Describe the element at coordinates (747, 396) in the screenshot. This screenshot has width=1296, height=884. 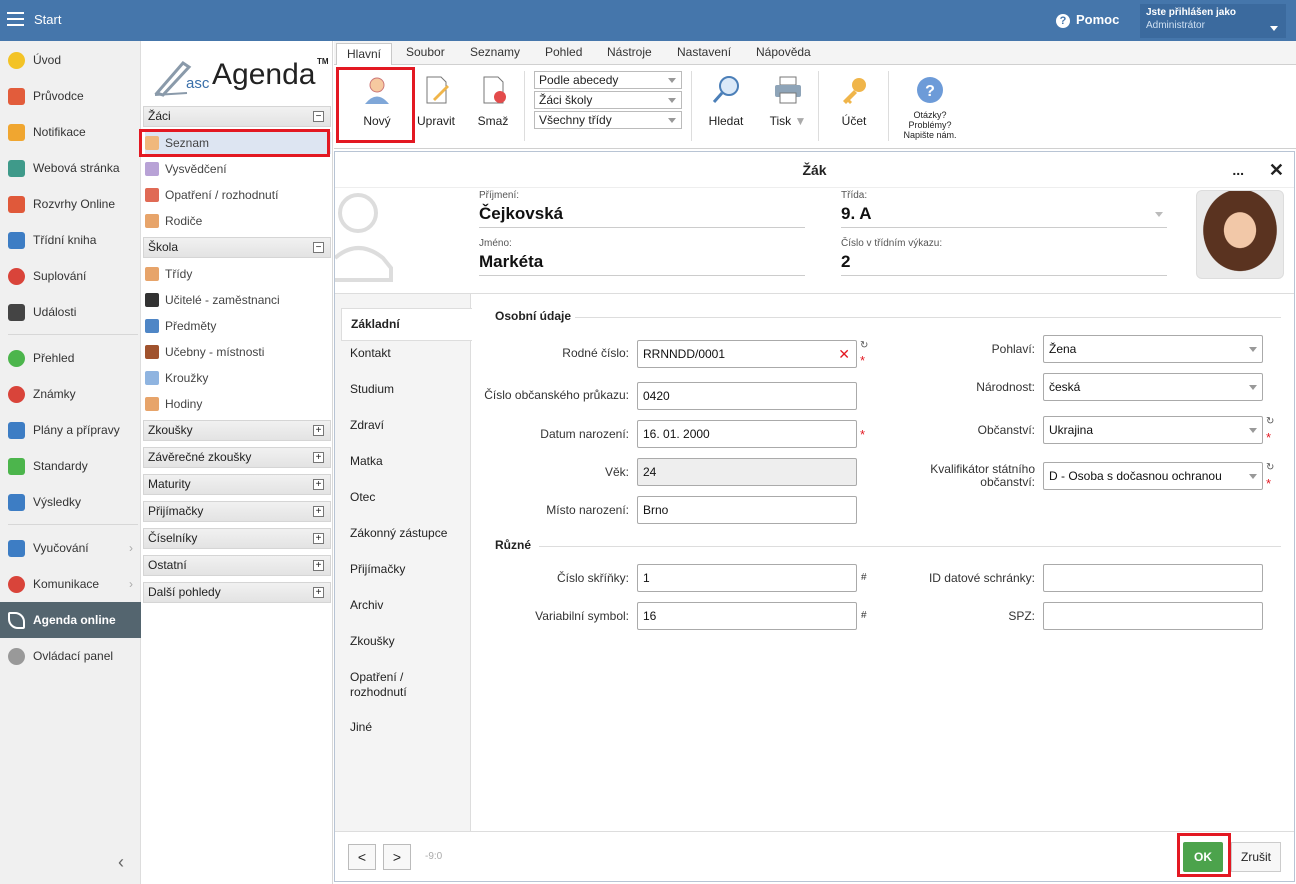
I see `id-card-input: 0420` at that location.